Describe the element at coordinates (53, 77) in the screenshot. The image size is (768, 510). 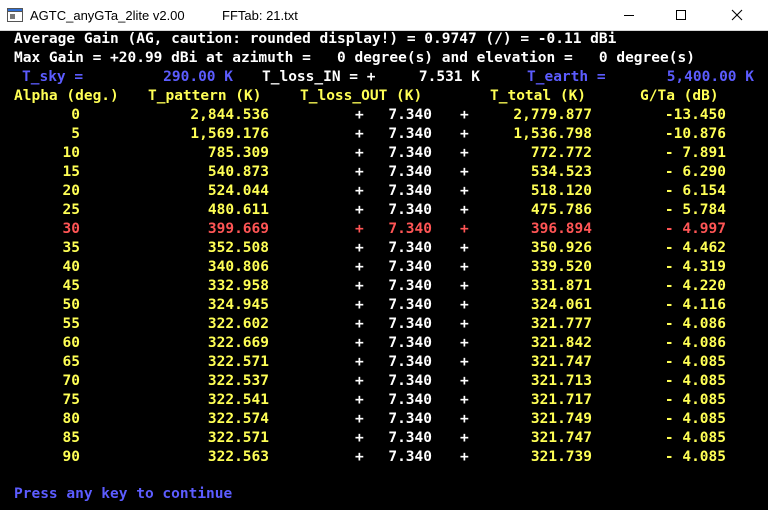
I see `t-sky-label: T_sky =` at that location.